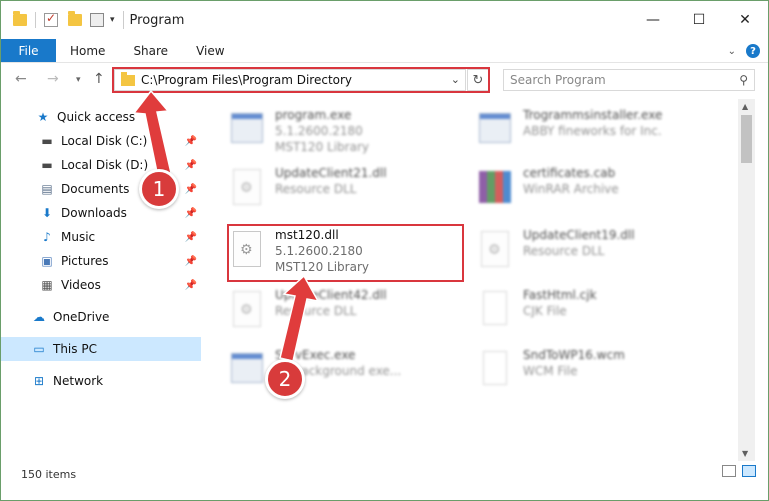 The height and width of the screenshot is (501, 769). Describe the element at coordinates (47, 141) in the screenshot. I see `drive-c-icon: ▬` at that location.